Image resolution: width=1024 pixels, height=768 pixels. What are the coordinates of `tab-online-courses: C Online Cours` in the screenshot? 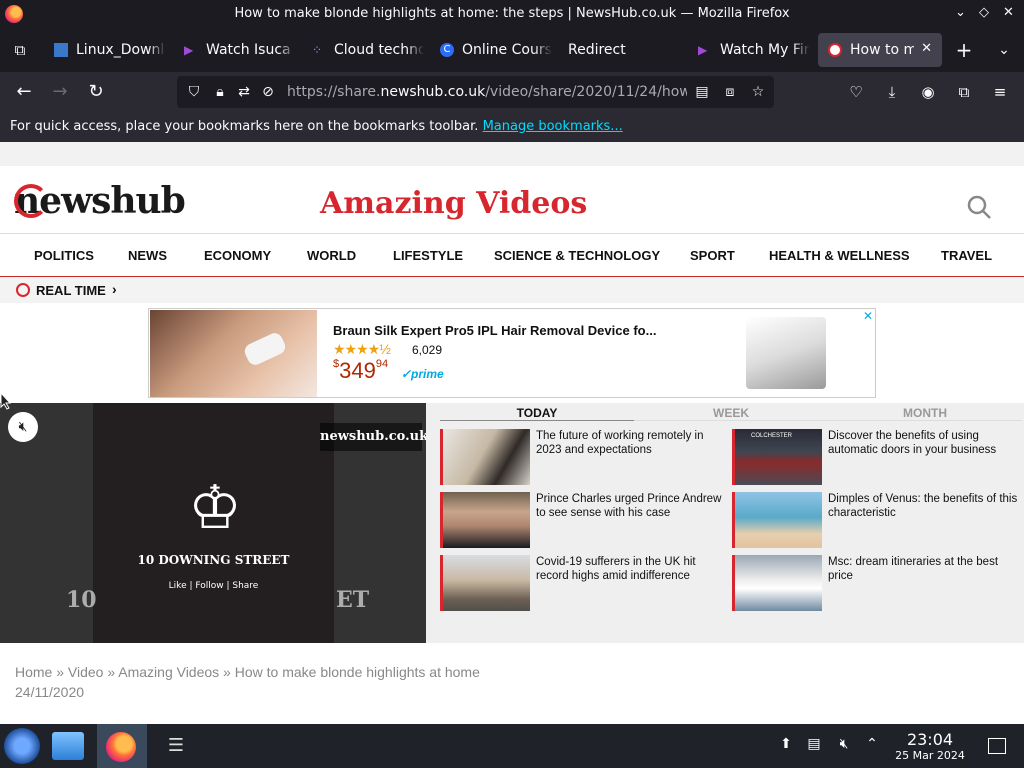 It's located at (491, 50).